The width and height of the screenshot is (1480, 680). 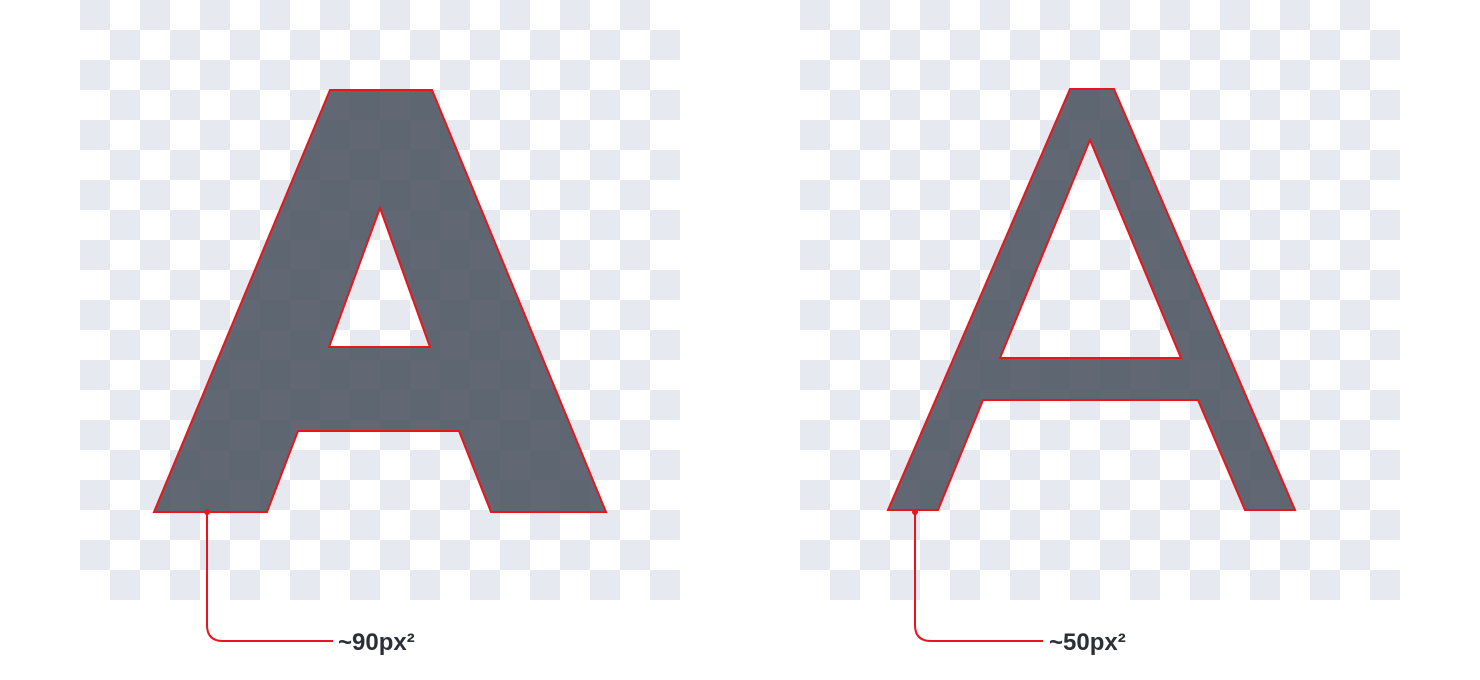 What do you see at coordinates (1087, 642) in the screenshot?
I see `area-label: ~50px²` at bounding box center [1087, 642].